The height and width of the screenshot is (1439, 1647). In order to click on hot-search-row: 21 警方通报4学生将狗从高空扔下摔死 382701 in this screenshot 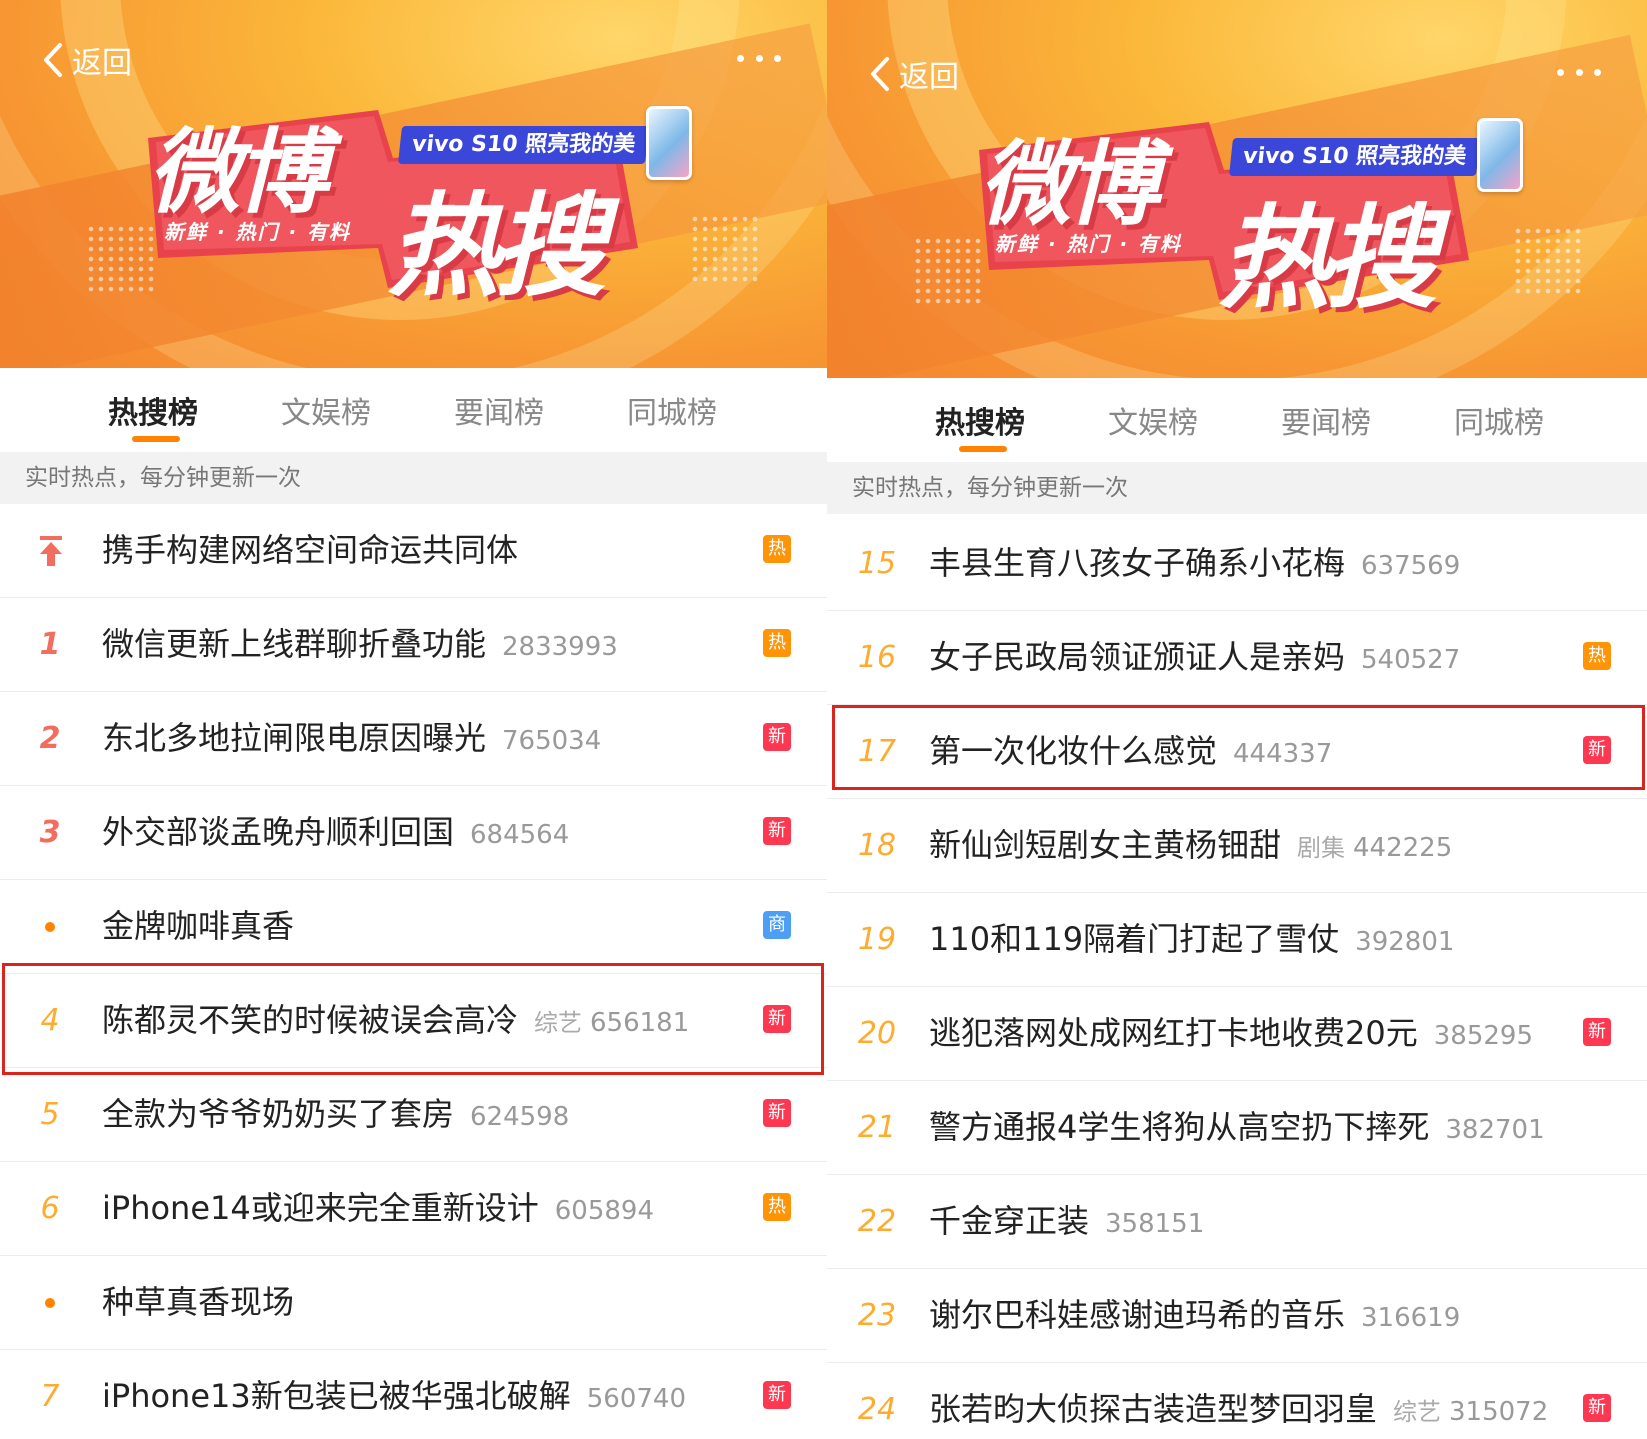, I will do `click(1237, 1128)`.